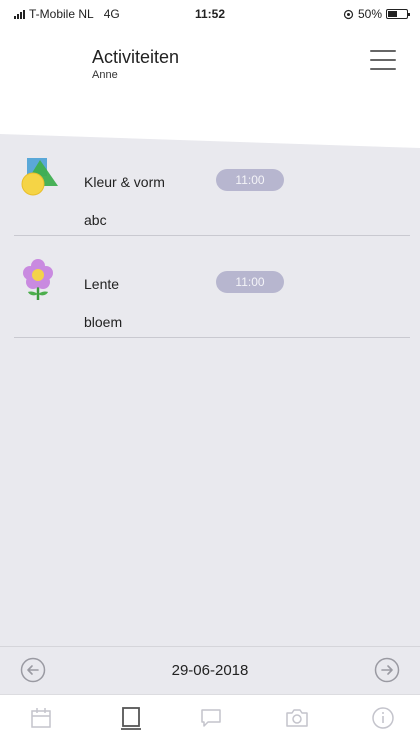 Image resolution: width=420 pixels, height=733 pixels. I want to click on activity-item-kleur-vorm: Kleur & vorm 11:00 abc, so click(210, 185).